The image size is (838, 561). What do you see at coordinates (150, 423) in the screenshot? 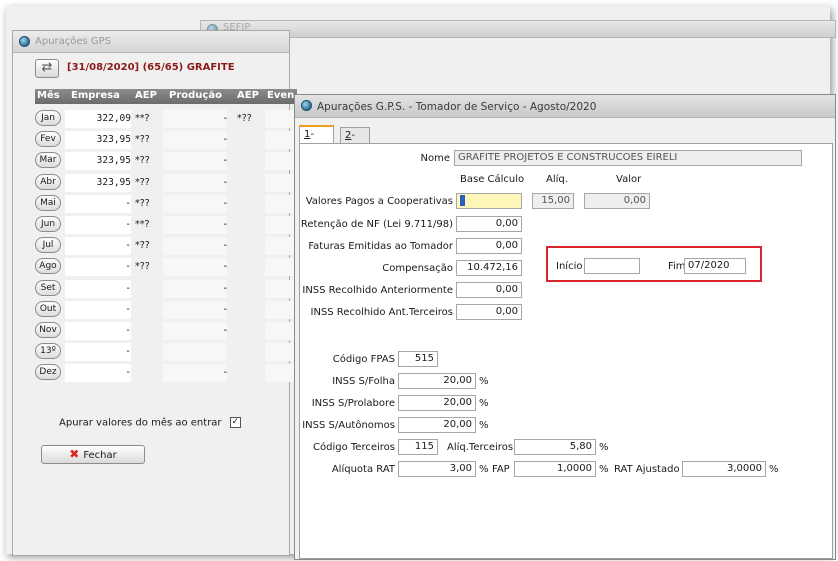
I see `apurar-option: Apurar valores do mês ao entrar ✓` at bounding box center [150, 423].